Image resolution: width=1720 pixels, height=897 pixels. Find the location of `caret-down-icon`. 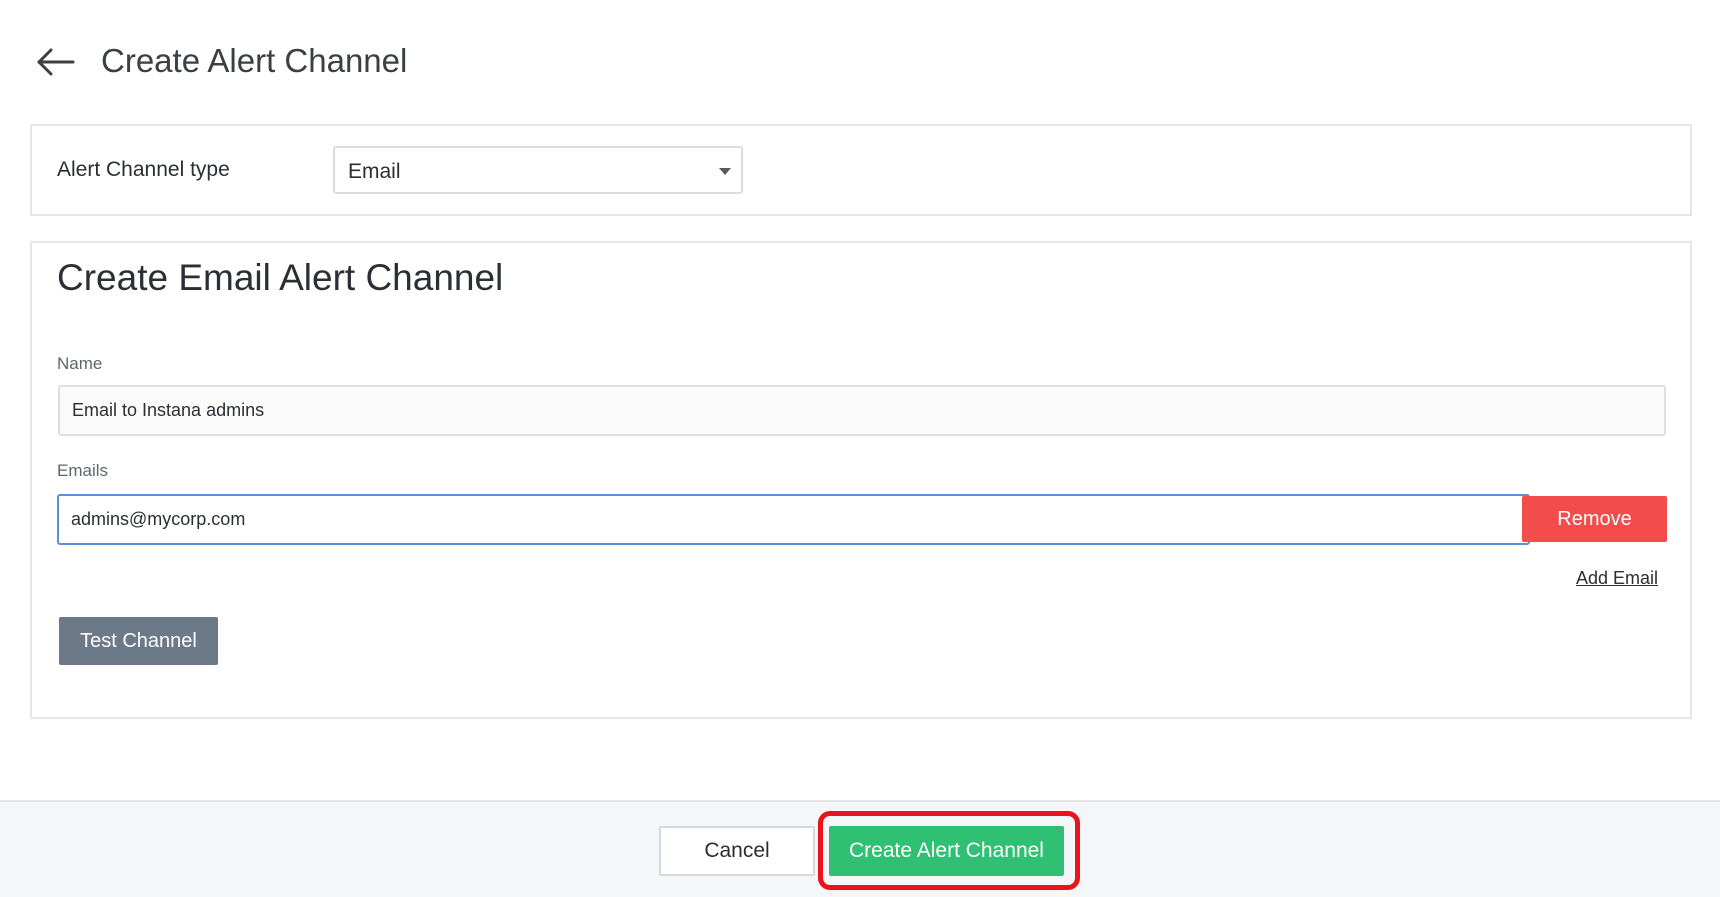

caret-down-icon is located at coordinates (725, 171).